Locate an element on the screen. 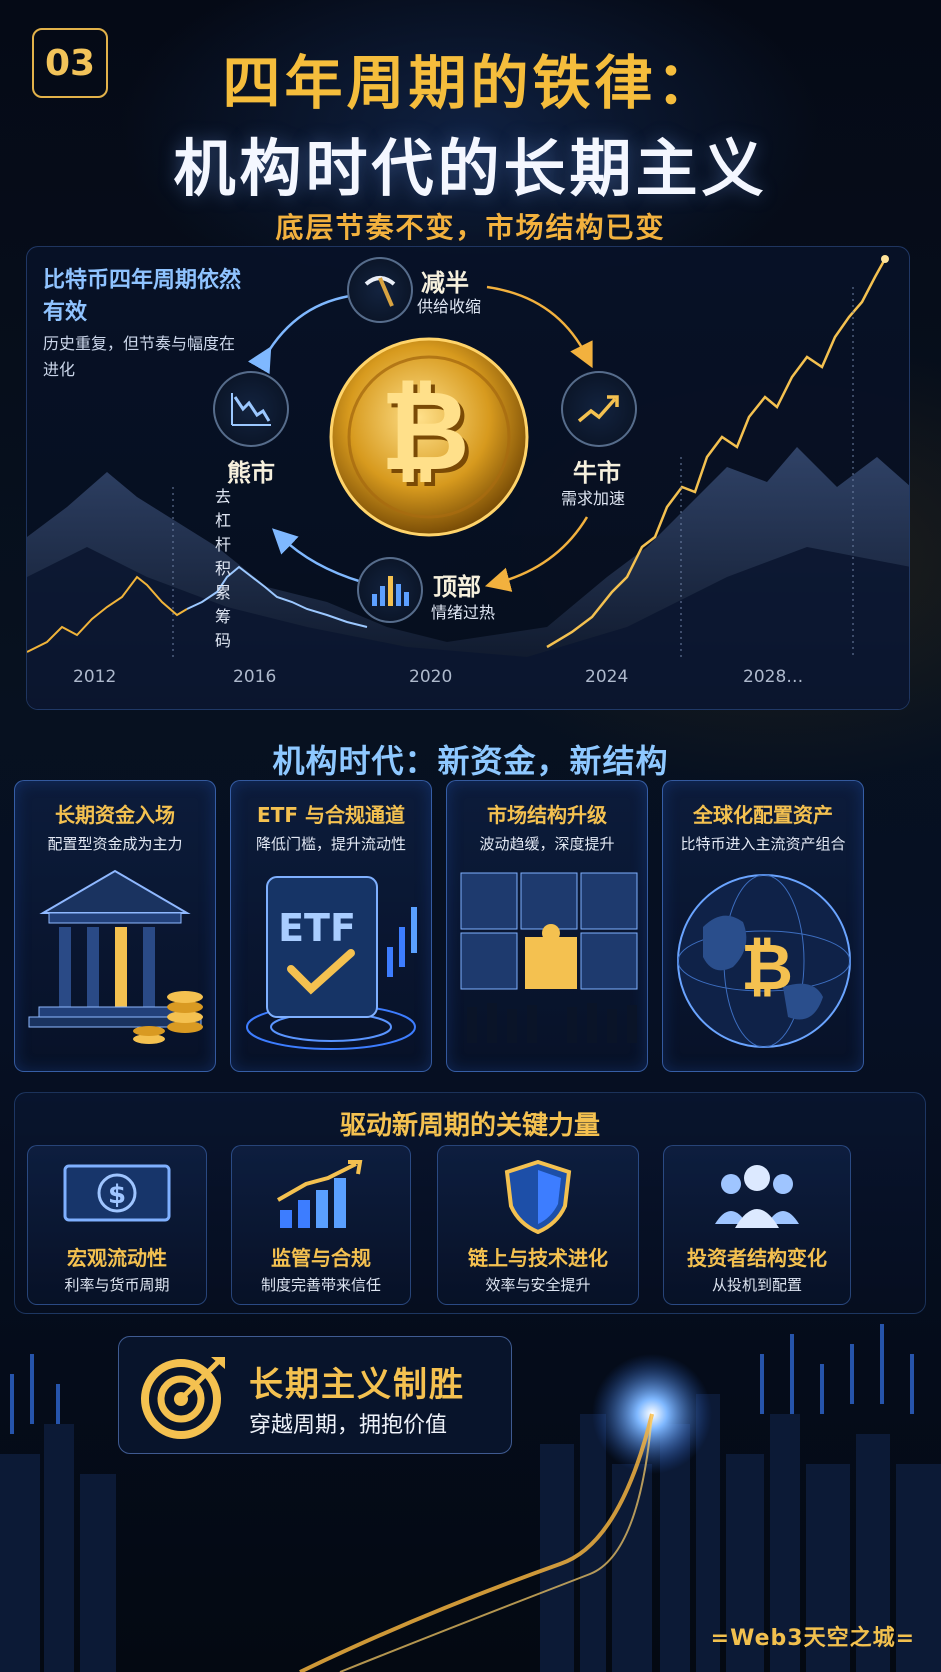  people-icon is located at coordinates (757, 1196).